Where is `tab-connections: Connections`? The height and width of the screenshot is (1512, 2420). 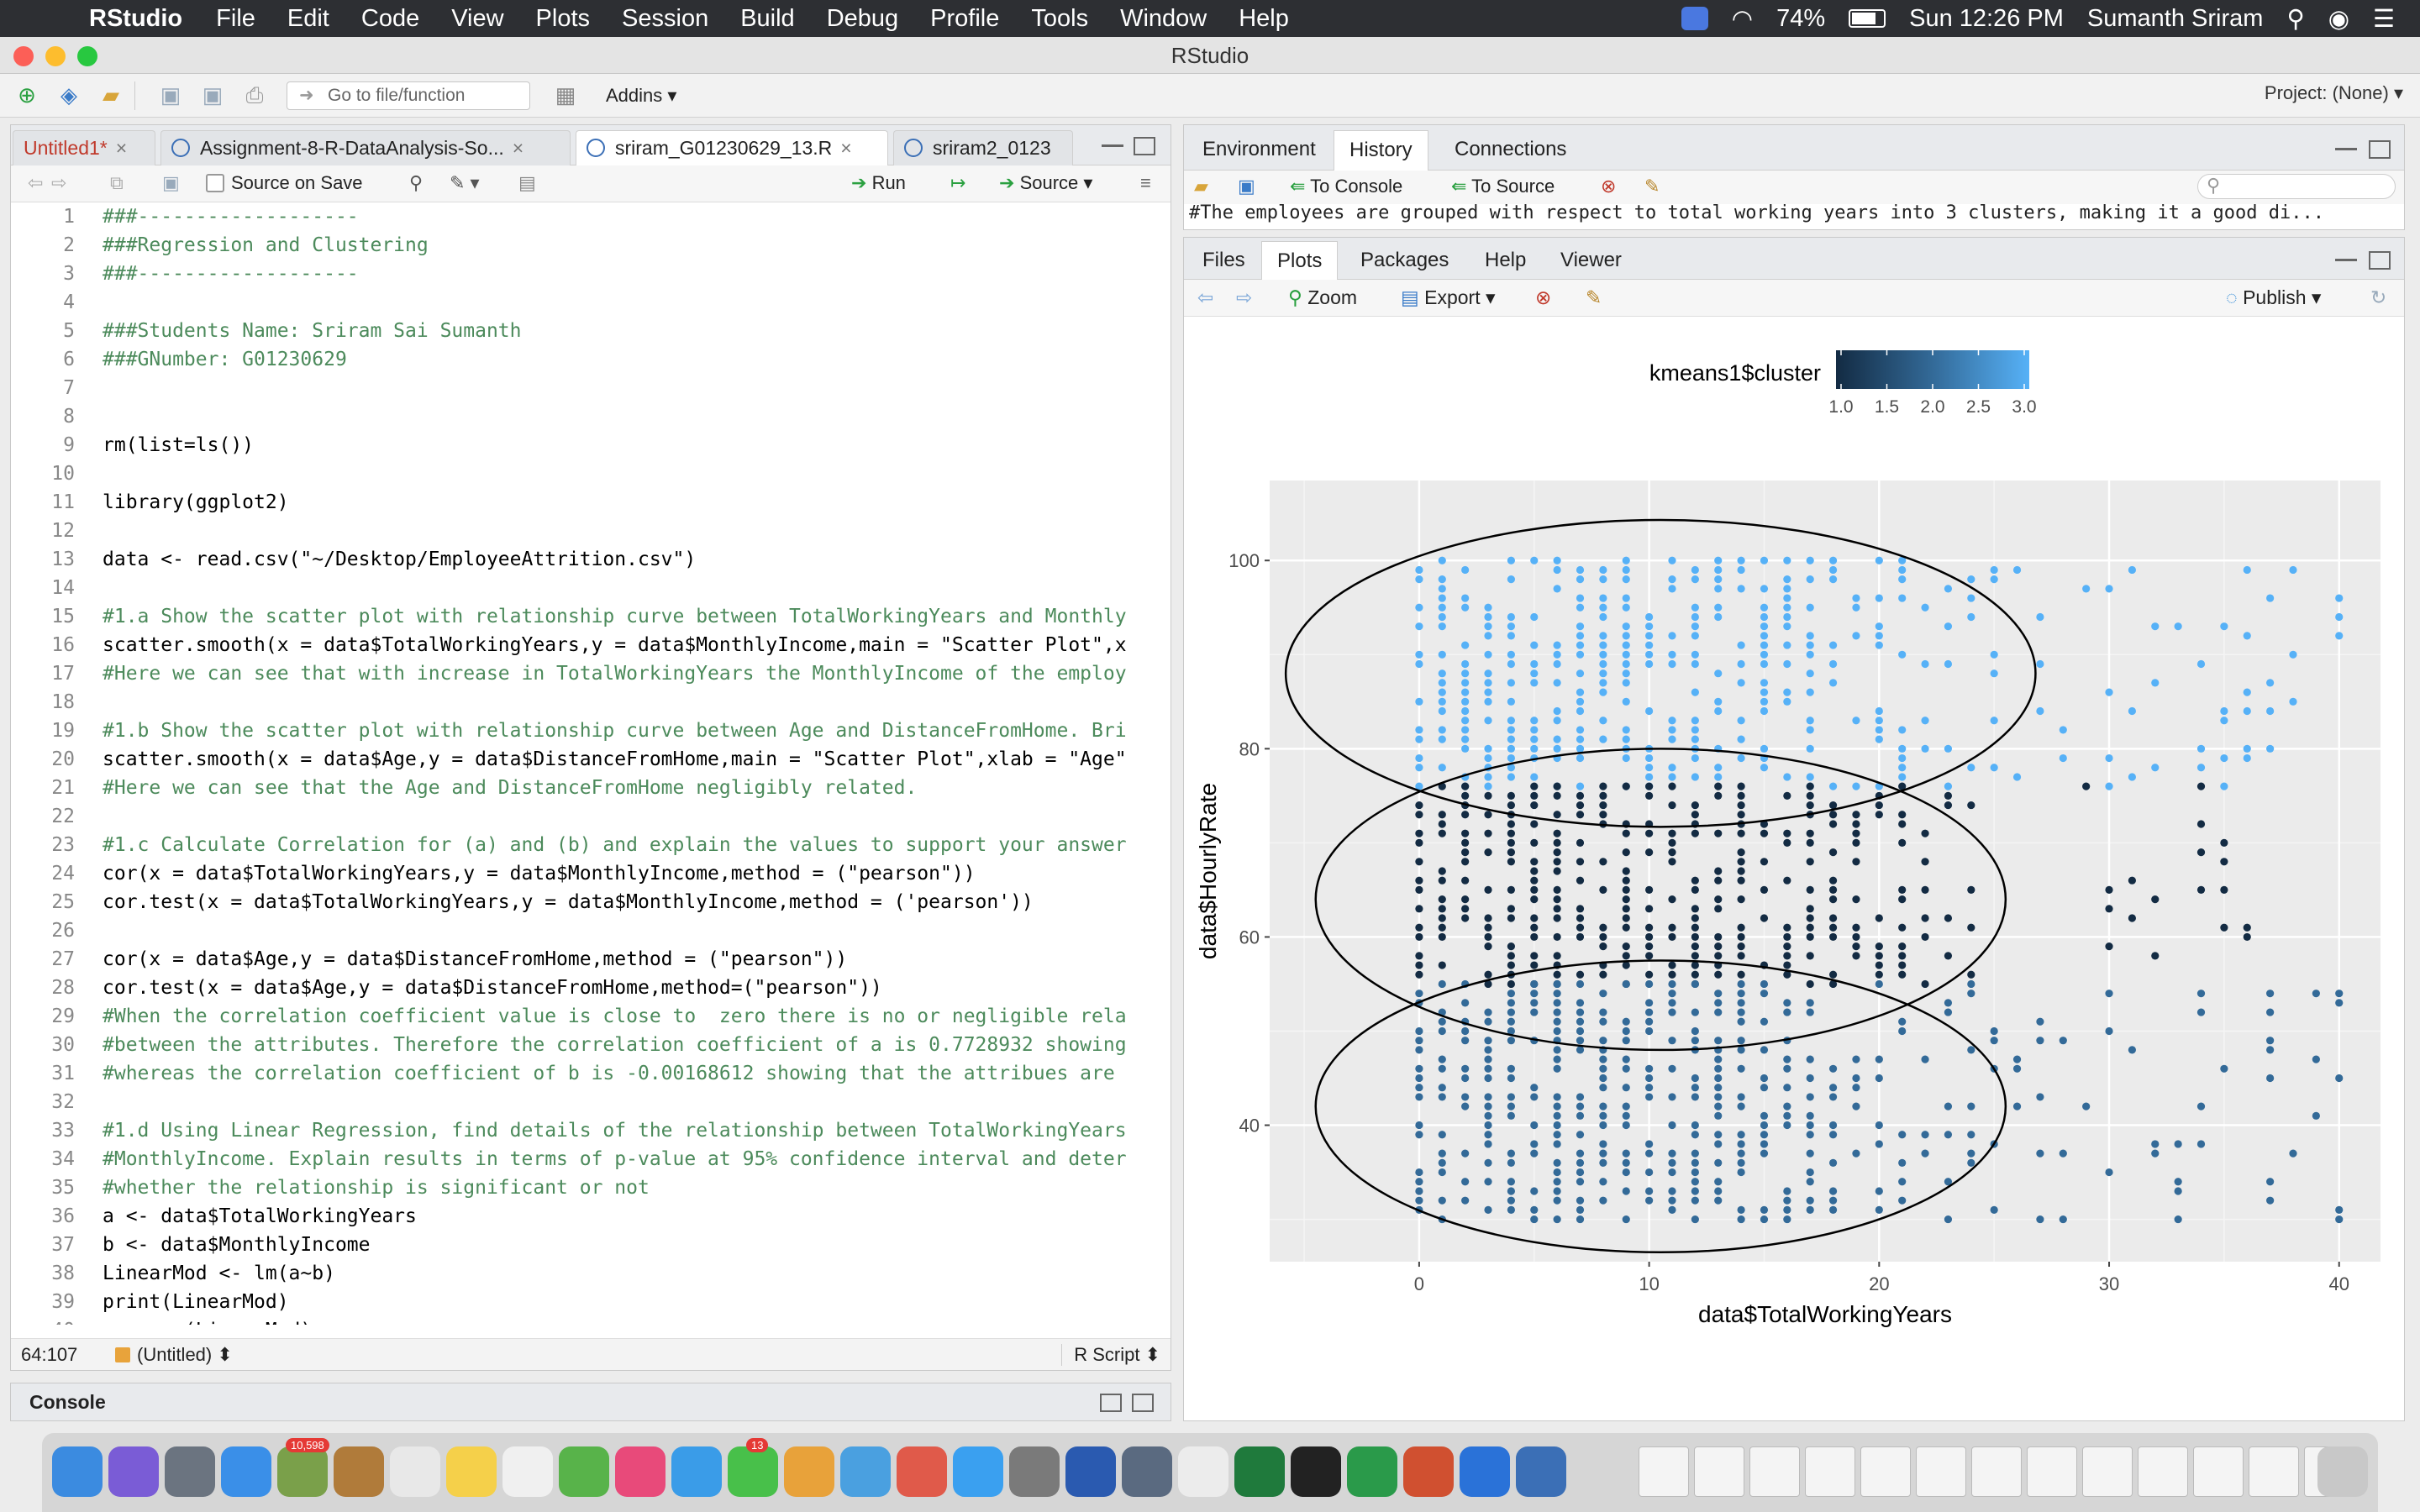
tab-connections: Connections is located at coordinates (1510, 150).